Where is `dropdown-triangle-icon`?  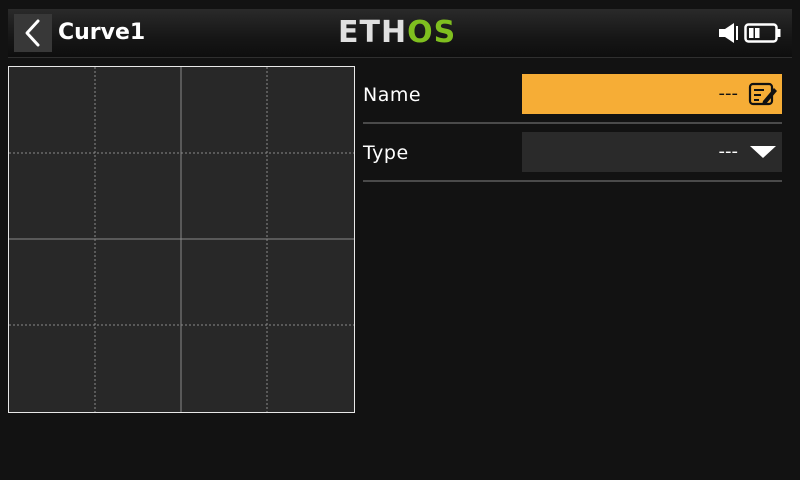
dropdown-triangle-icon is located at coordinates (763, 152).